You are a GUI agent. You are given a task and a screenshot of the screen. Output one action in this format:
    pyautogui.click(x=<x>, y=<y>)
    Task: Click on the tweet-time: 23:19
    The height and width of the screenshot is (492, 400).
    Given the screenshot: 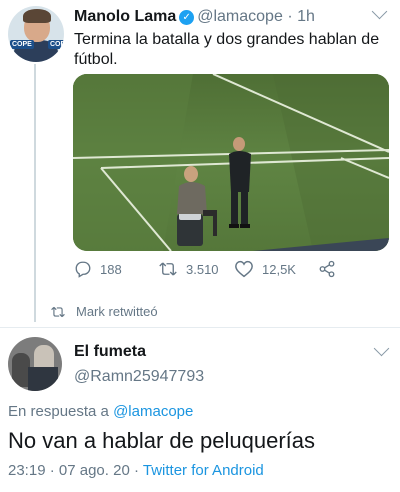 What is the action you would take?
    pyautogui.click(x=27, y=470)
    